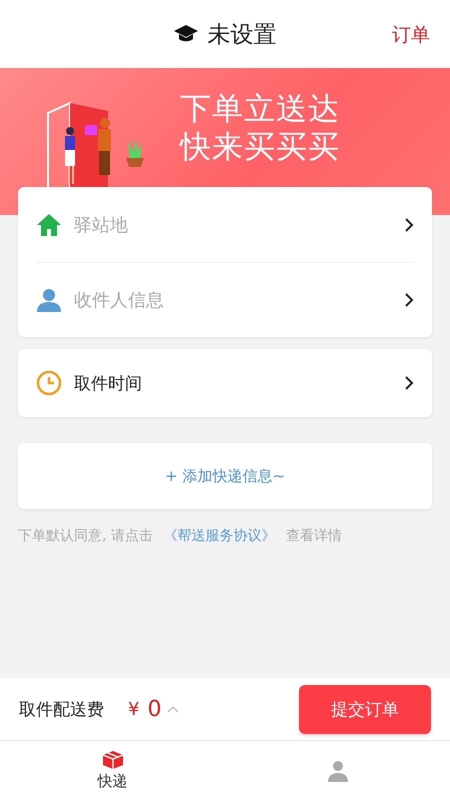 This screenshot has width=450, height=800. I want to click on agreement-text: 下单默认同意, 请点击 《帮送服务协议》 查看详情, so click(180, 536).